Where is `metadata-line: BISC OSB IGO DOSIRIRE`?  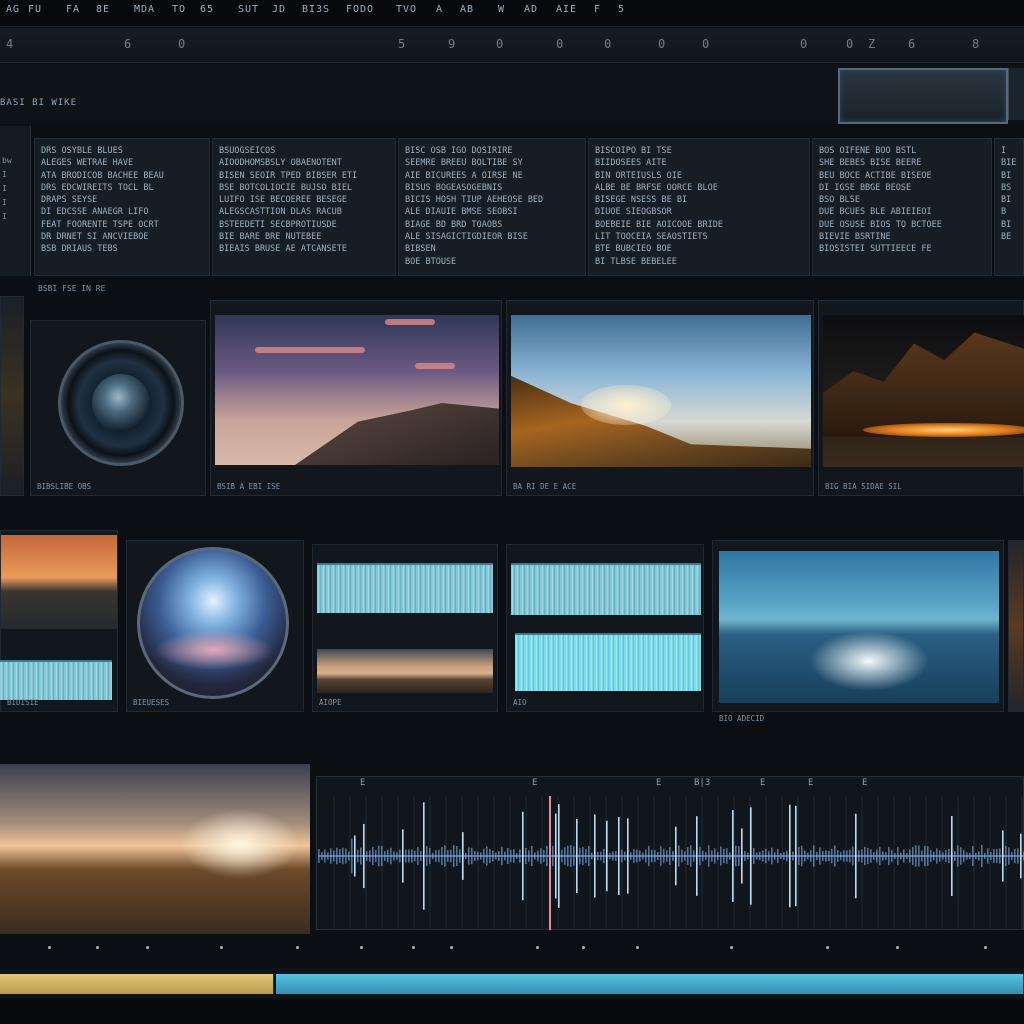
metadata-line: BISC OSB IGO DOSIRIRE is located at coordinates (459, 151).